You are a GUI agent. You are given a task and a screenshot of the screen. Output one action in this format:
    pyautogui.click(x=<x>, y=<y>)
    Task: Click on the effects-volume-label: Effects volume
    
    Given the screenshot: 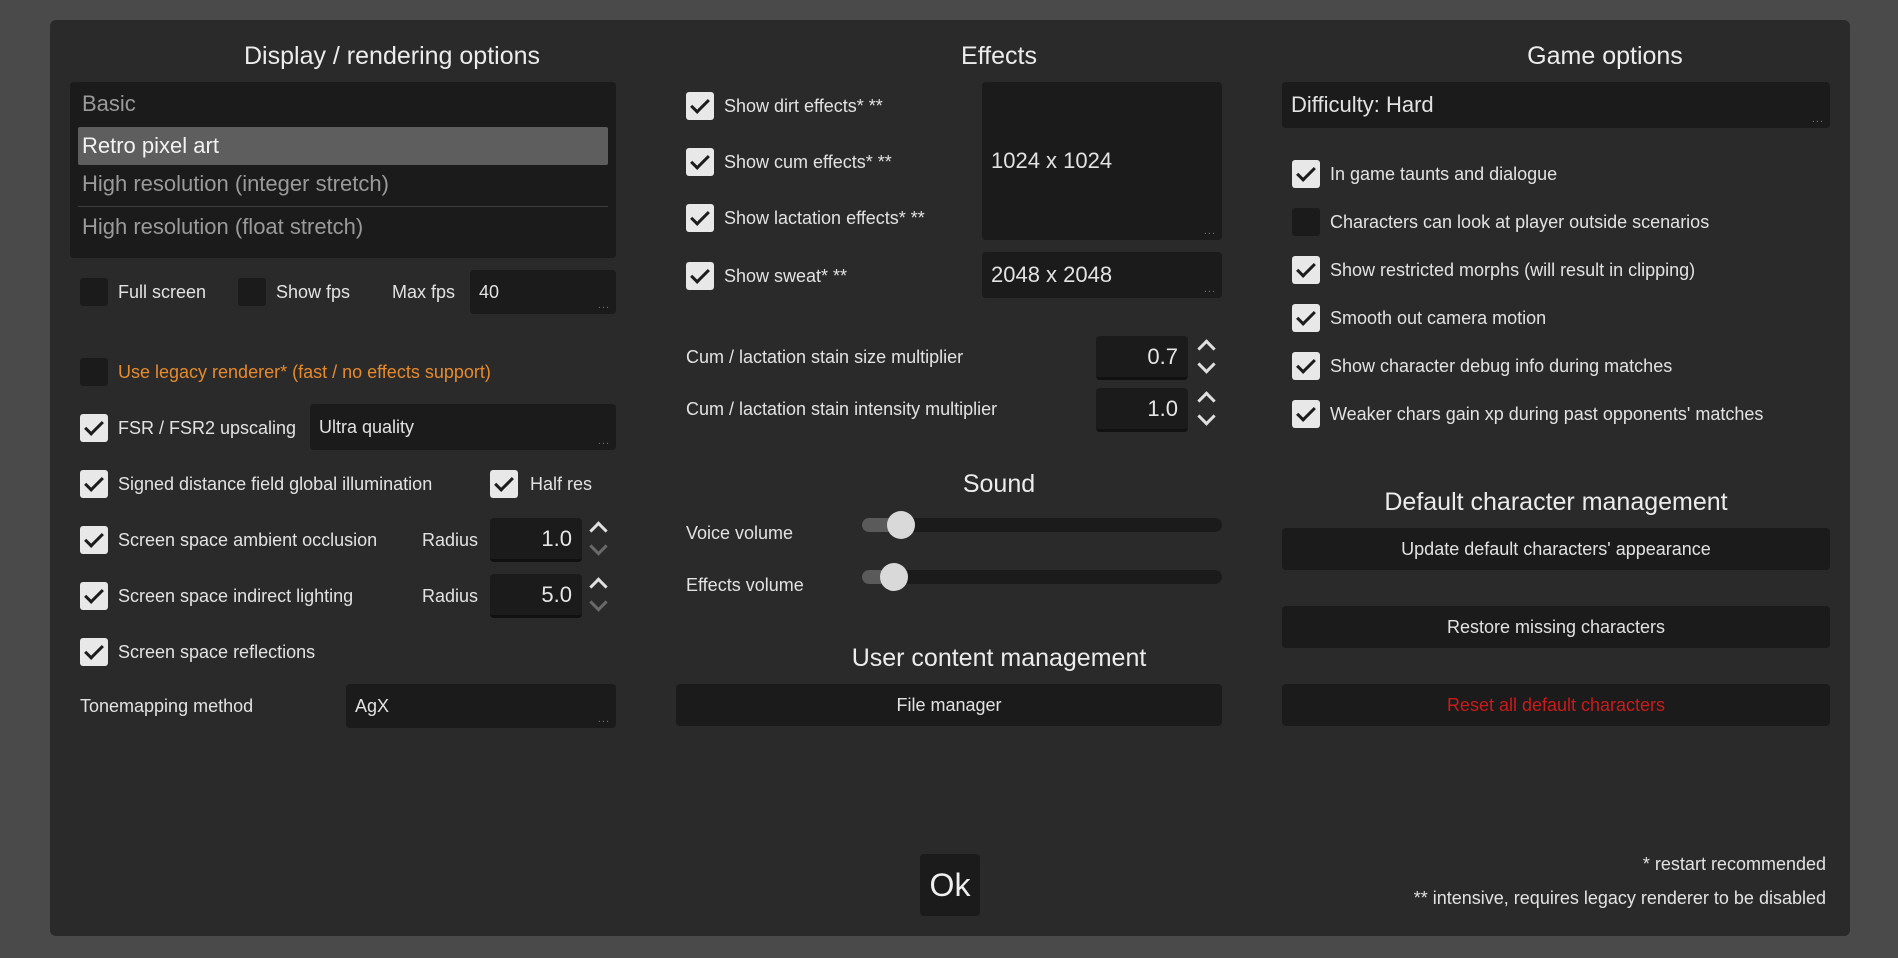 What is the action you would take?
    pyautogui.click(x=745, y=585)
    